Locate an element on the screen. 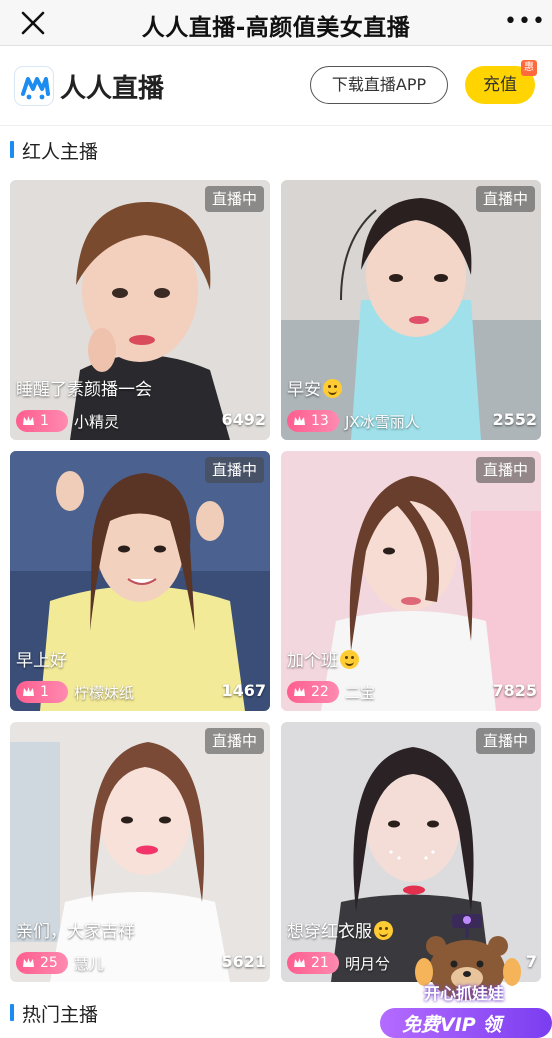  stream-card: 直播中 亲们，大家吉祥 25 慧儿 5621 is located at coordinates (140, 852).